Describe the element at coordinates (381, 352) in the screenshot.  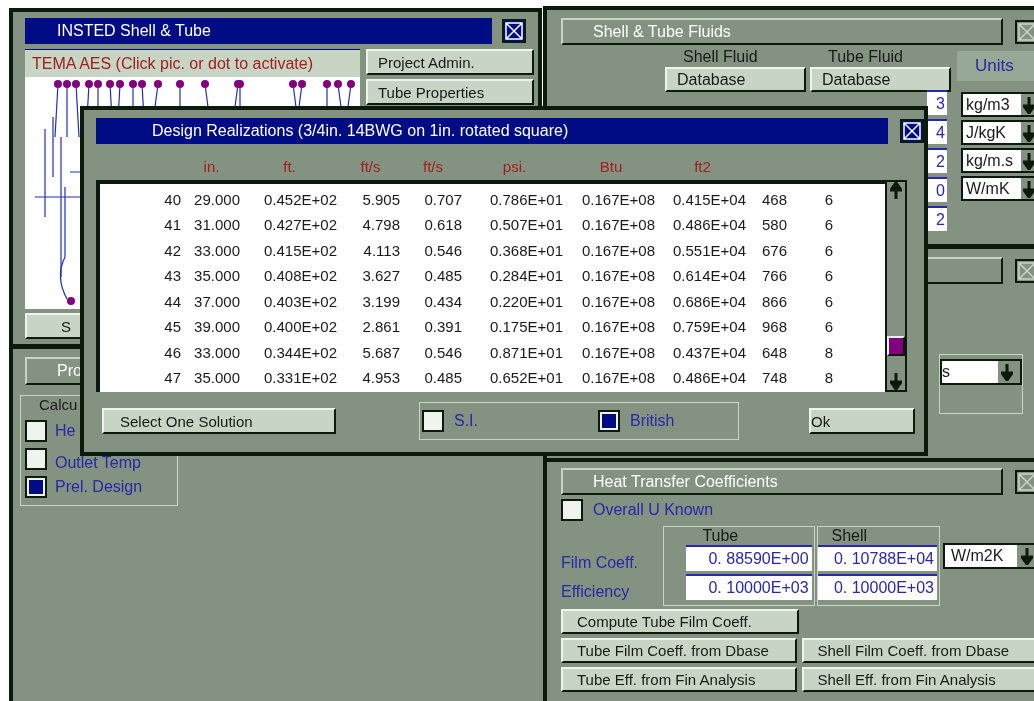
I see `table-cell-text: 5.687` at that location.